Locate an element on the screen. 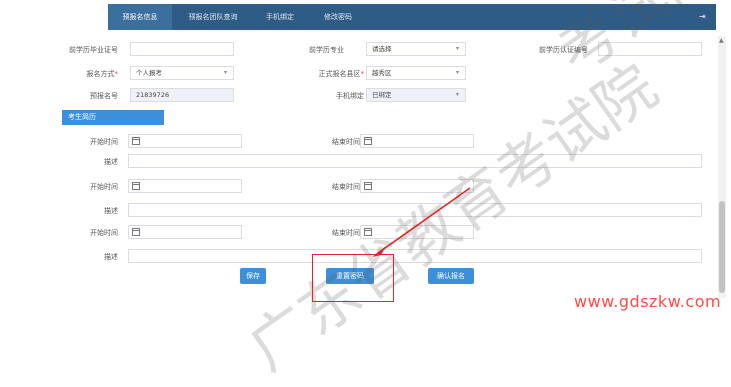 The height and width of the screenshot is (387, 731). official-region-label: 正式报名县区* is located at coordinates (321, 74).